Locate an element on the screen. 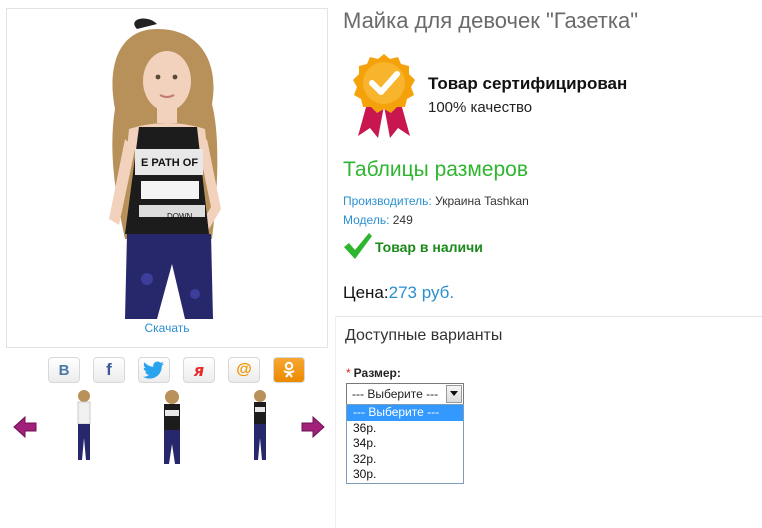 The height and width of the screenshot is (528, 762). svg-text: DOWN is located at coordinates (180, 216).